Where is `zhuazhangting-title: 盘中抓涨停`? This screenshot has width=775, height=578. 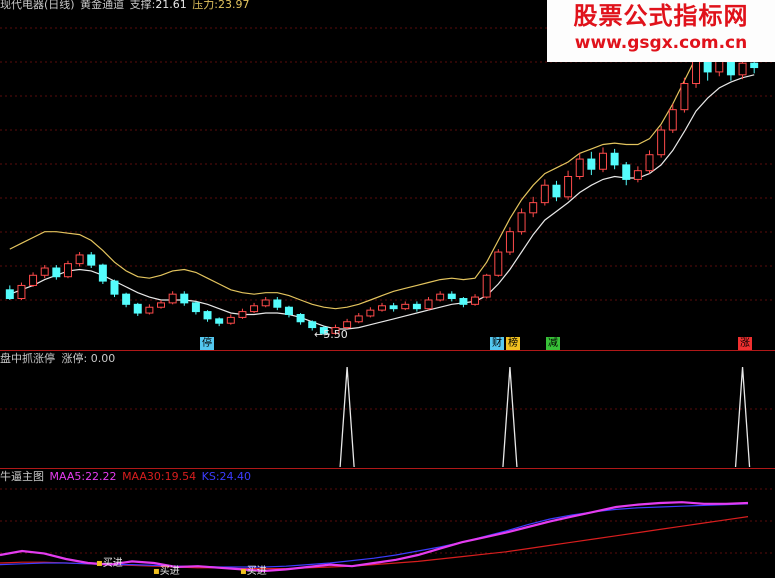
zhuazhangting-title: 盘中抓涨停 is located at coordinates (27, 358).